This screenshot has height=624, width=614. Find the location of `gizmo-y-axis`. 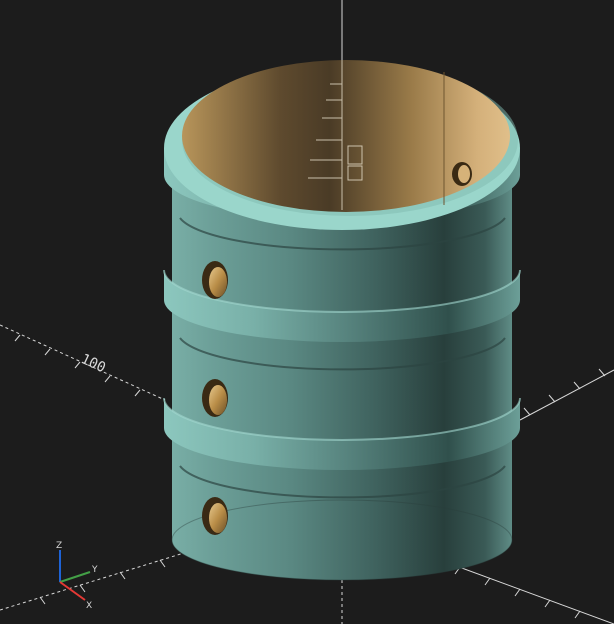

gizmo-y-axis is located at coordinates (75, 577).